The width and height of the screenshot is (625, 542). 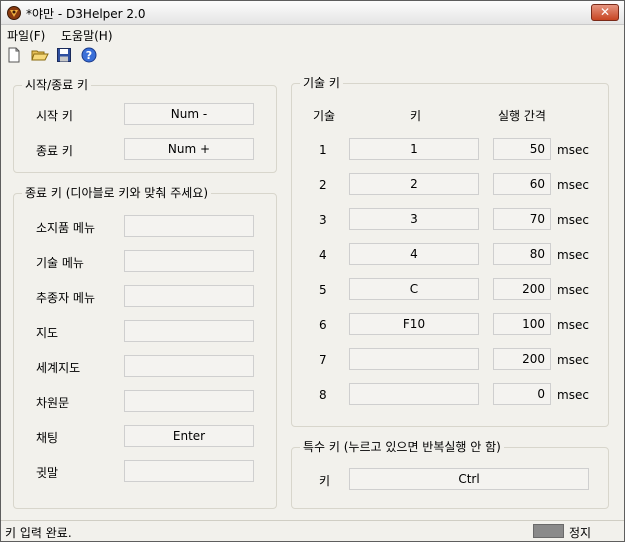 I want to click on title-bar: *야만 - D3Helper 2.0 ✕, so click(x=312, y=13).